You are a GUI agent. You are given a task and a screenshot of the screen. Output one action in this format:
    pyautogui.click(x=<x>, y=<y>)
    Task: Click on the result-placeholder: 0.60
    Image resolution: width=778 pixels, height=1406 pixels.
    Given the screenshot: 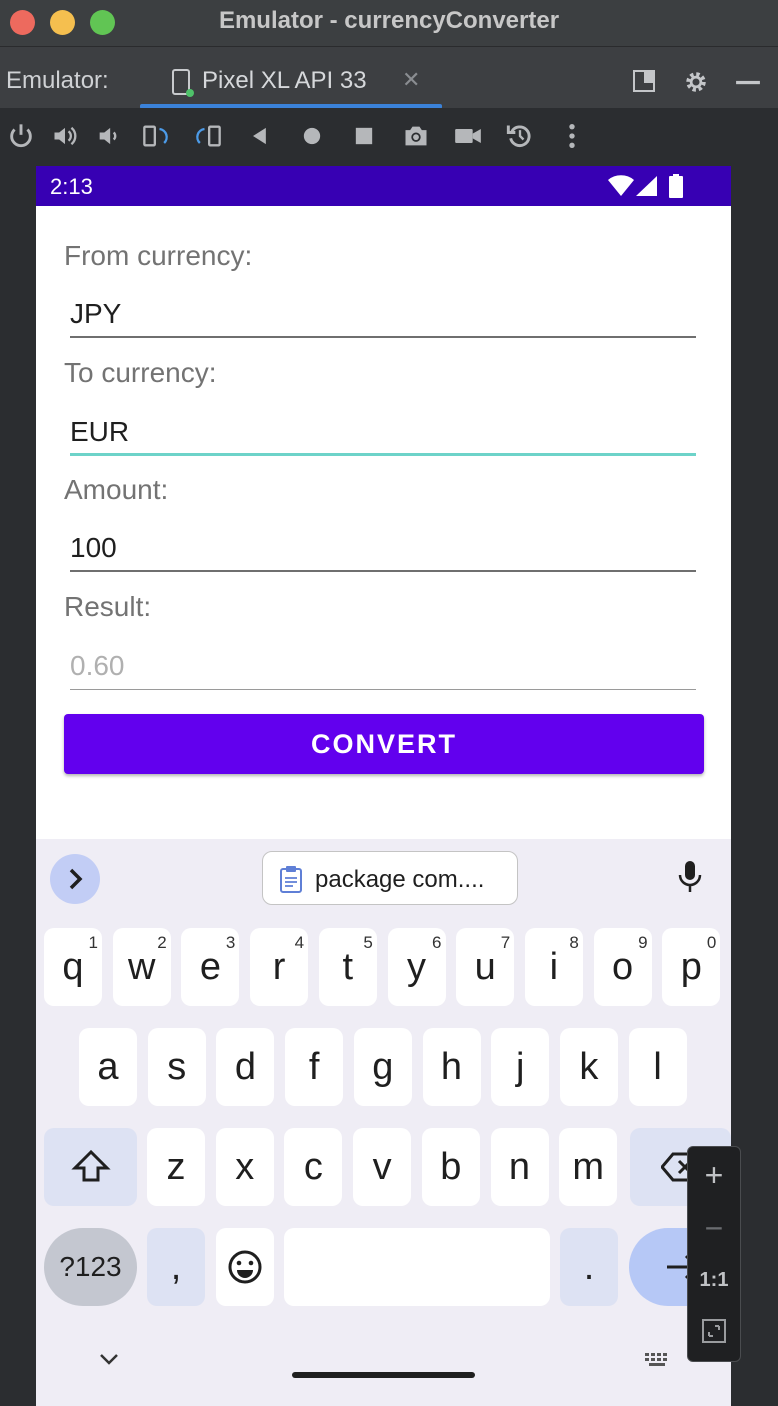 What is the action you would take?
    pyautogui.click(x=97, y=665)
    